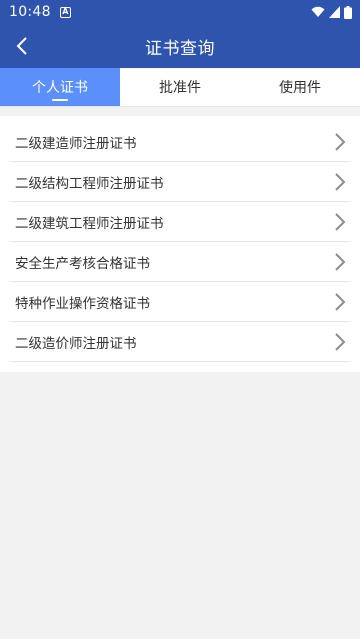 Image resolution: width=360 pixels, height=639 pixels. I want to click on list-item-label: 二级结构工程师注册证书, so click(89, 183).